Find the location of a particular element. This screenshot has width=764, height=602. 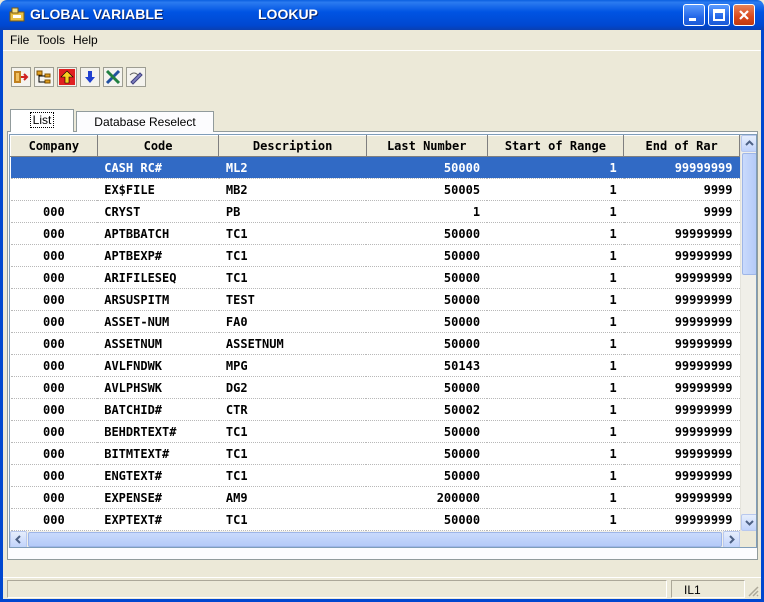

up-arrow-icon is located at coordinates (67, 77).